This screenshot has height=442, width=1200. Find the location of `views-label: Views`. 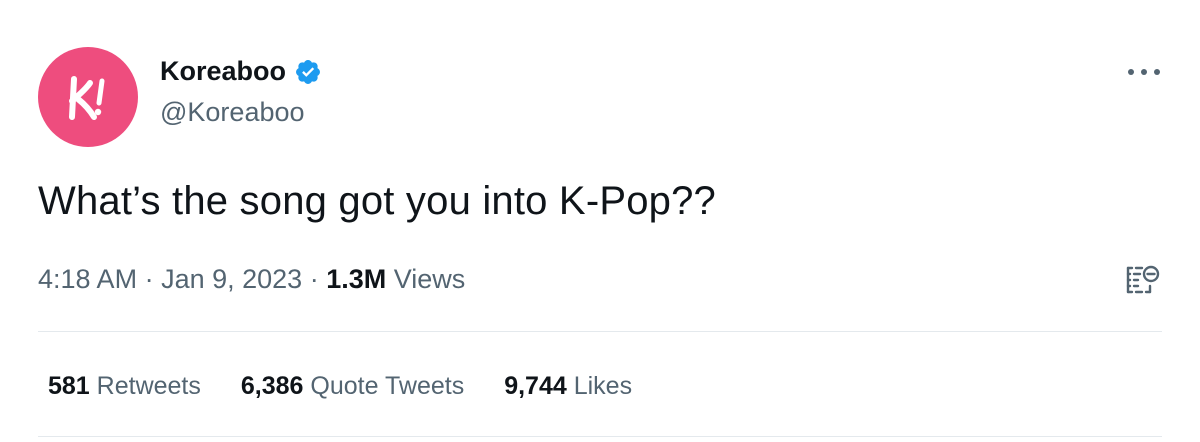

views-label: Views is located at coordinates (426, 279).